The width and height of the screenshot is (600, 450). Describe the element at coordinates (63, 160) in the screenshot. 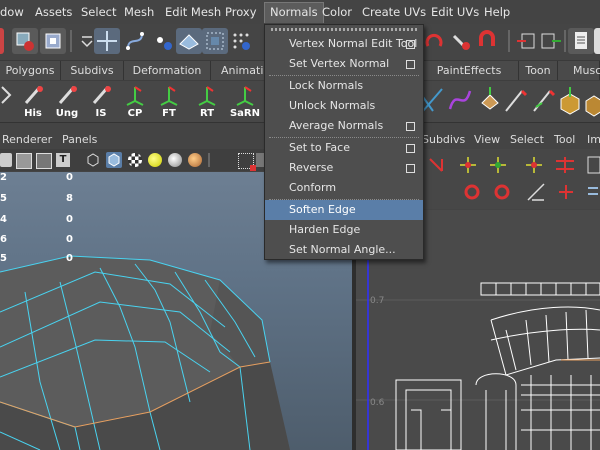

I see `text-icon: T` at that location.